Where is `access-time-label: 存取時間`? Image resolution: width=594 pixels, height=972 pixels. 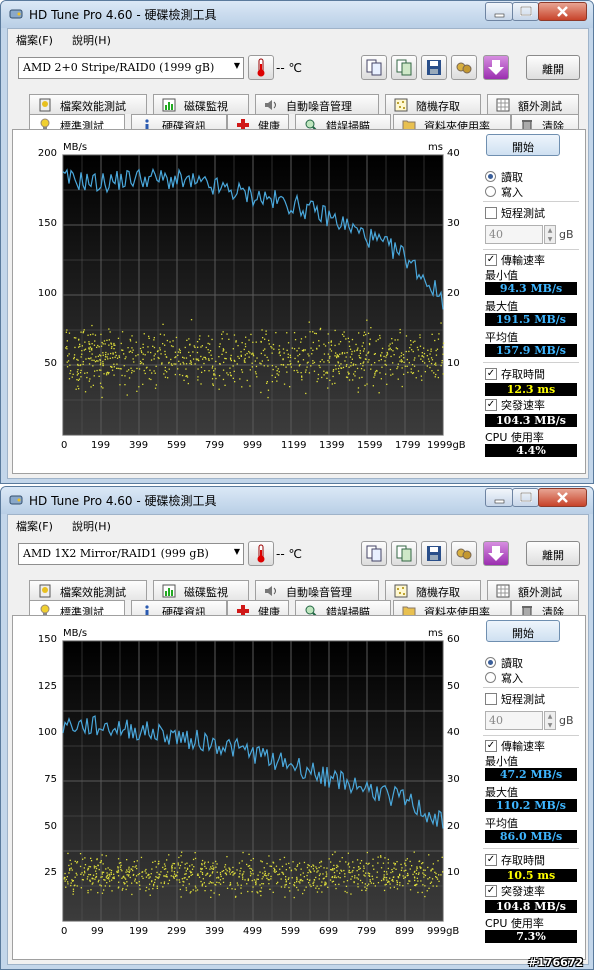 access-time-label: 存取時間 is located at coordinates (523, 374).